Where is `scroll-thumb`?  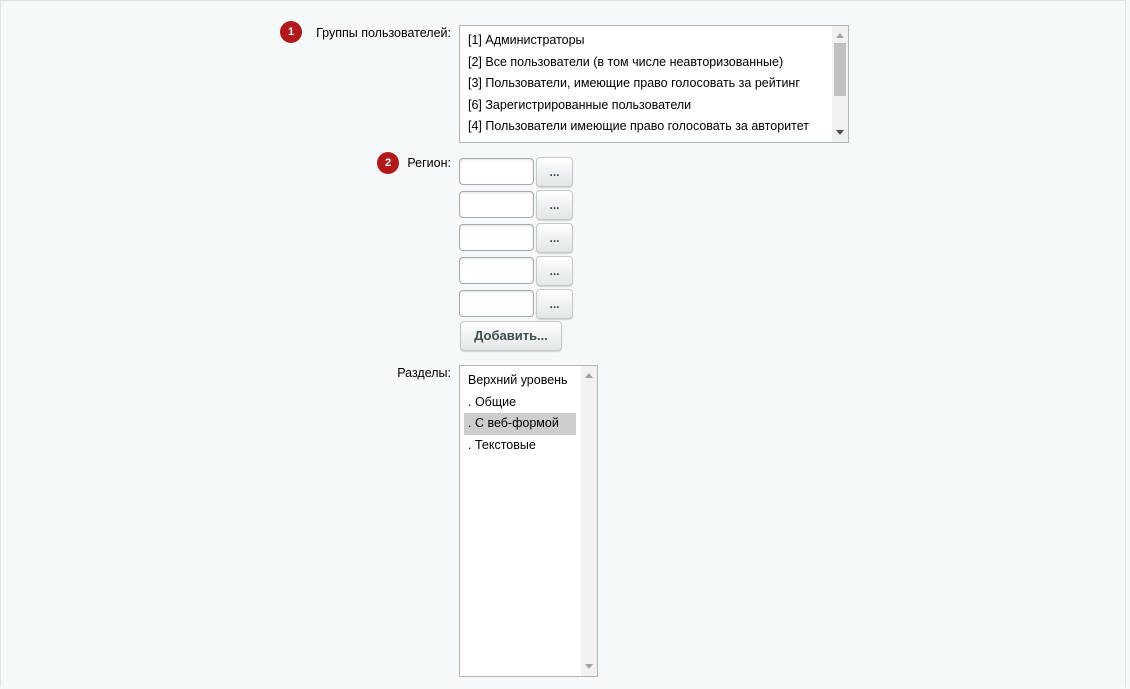
scroll-thumb is located at coordinates (840, 69).